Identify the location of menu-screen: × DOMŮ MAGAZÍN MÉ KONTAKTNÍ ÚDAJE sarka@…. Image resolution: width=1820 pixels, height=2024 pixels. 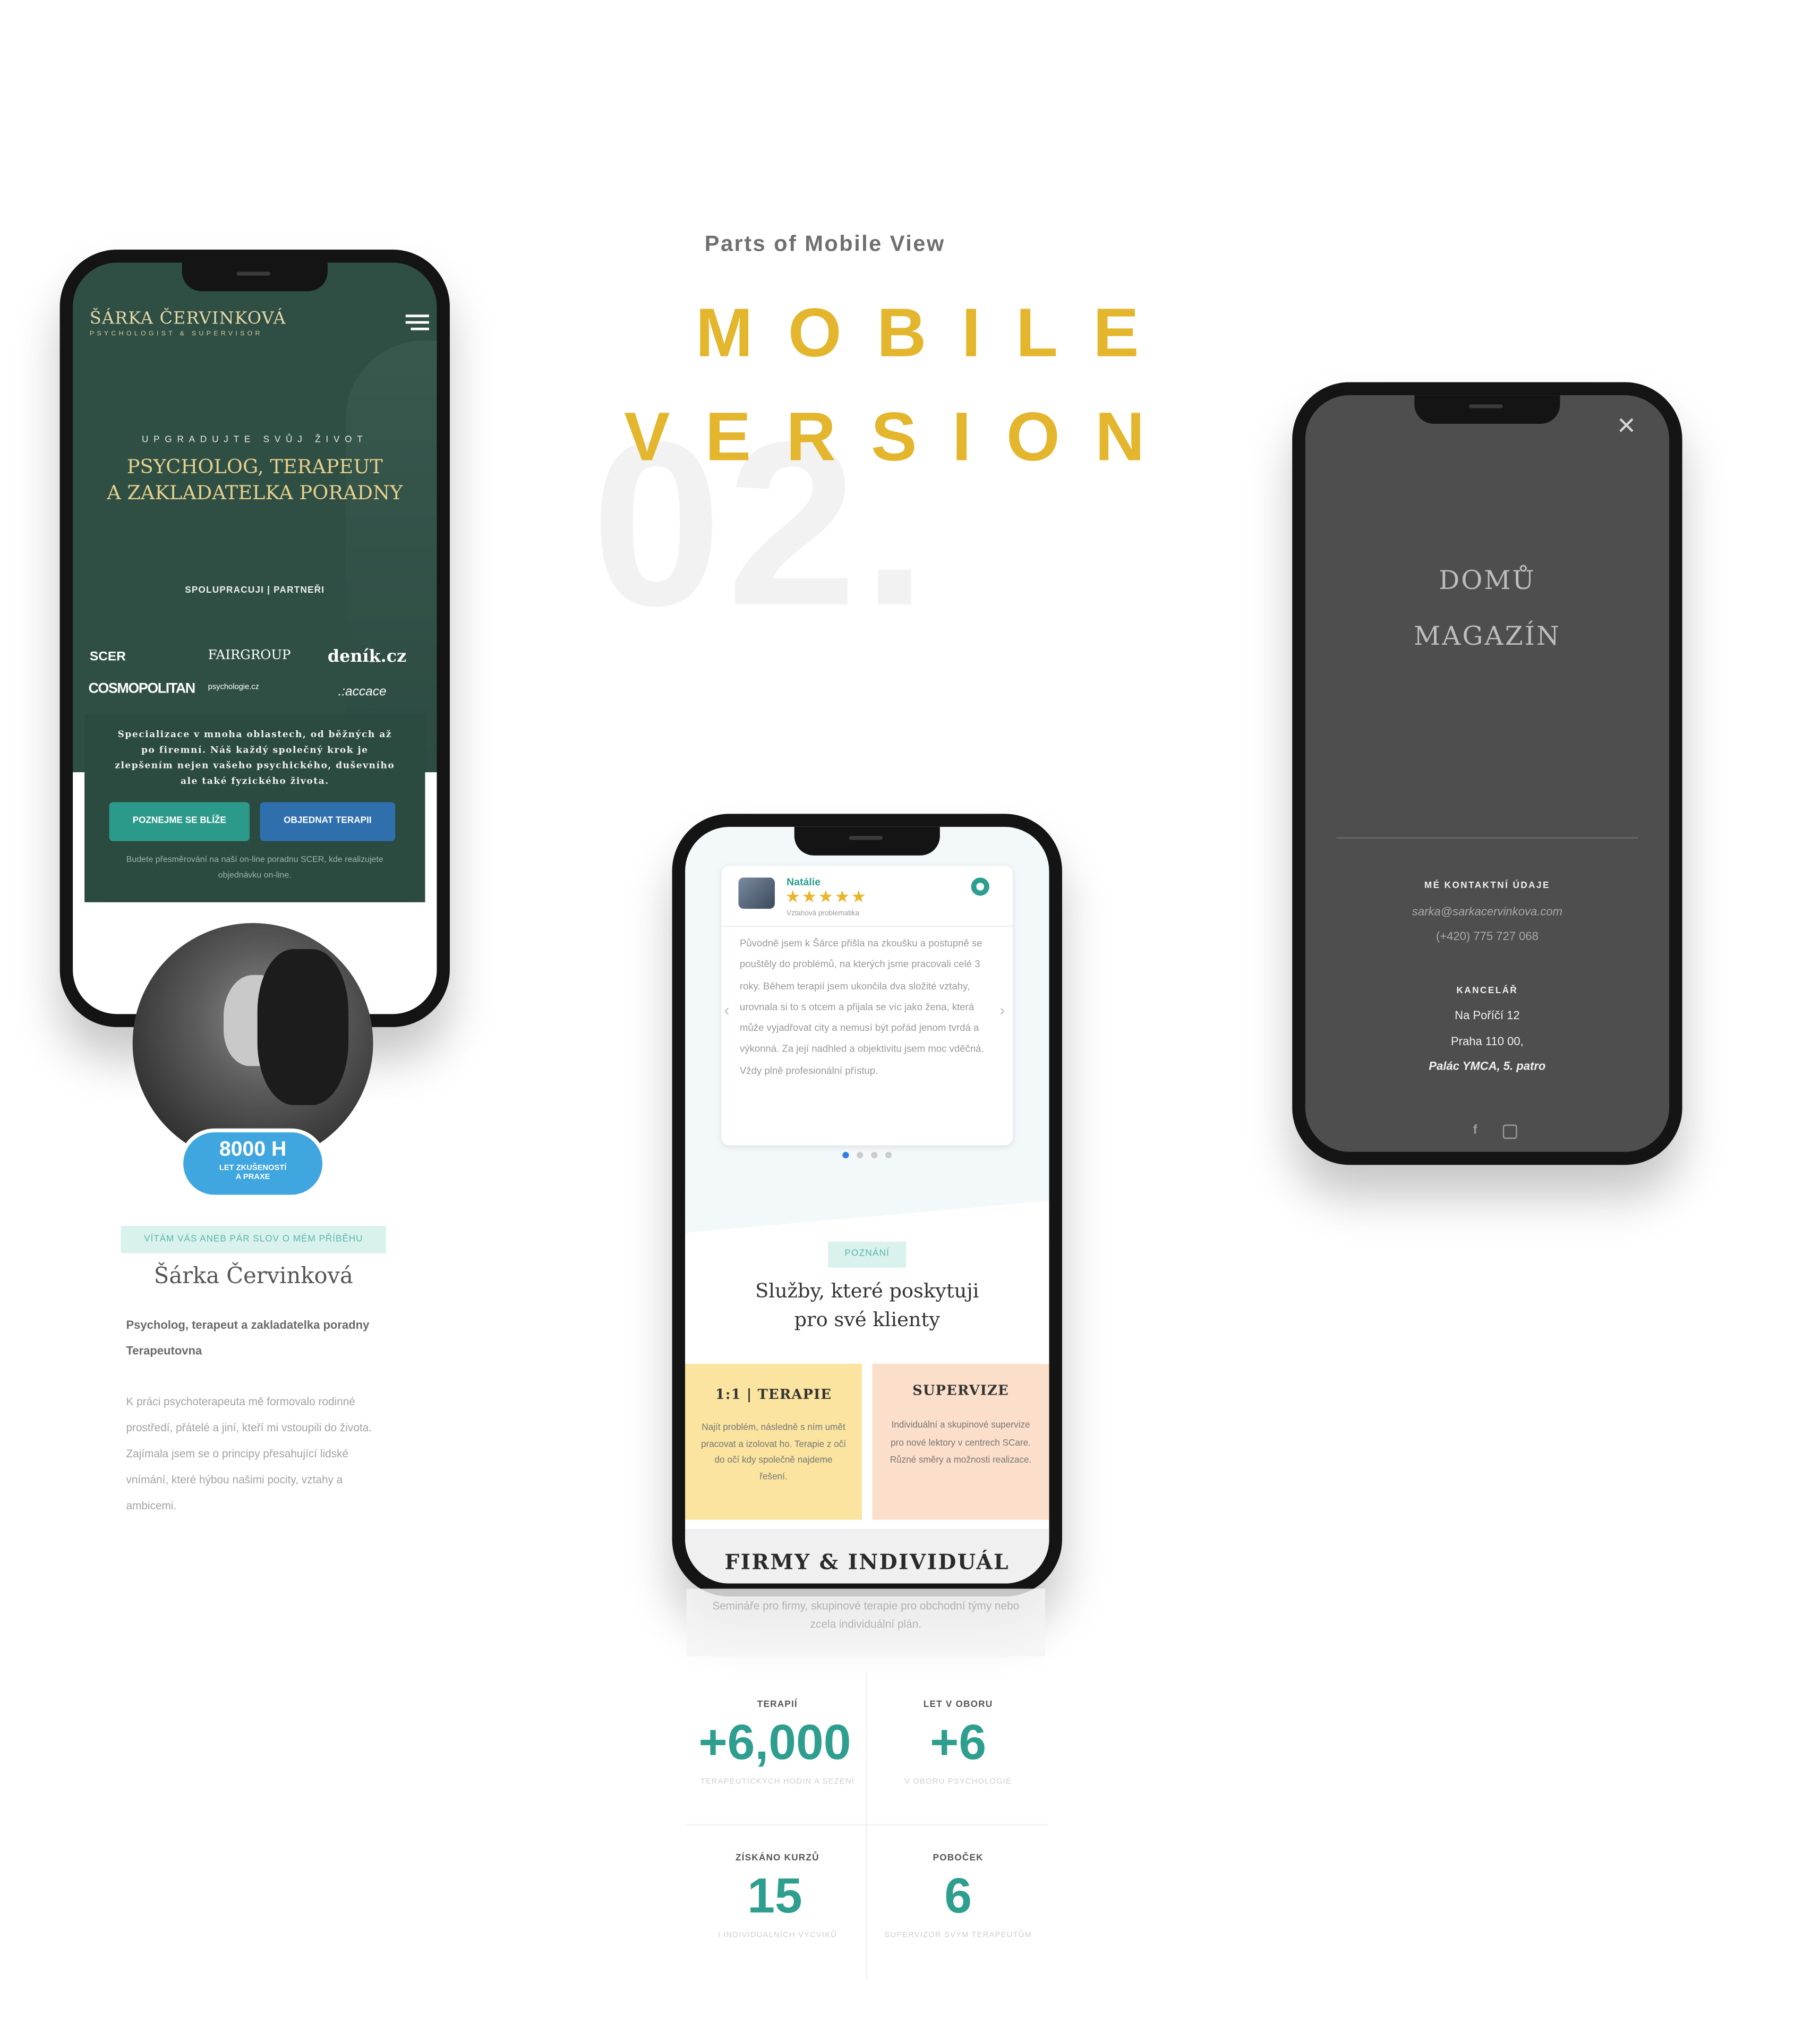
(1487, 773).